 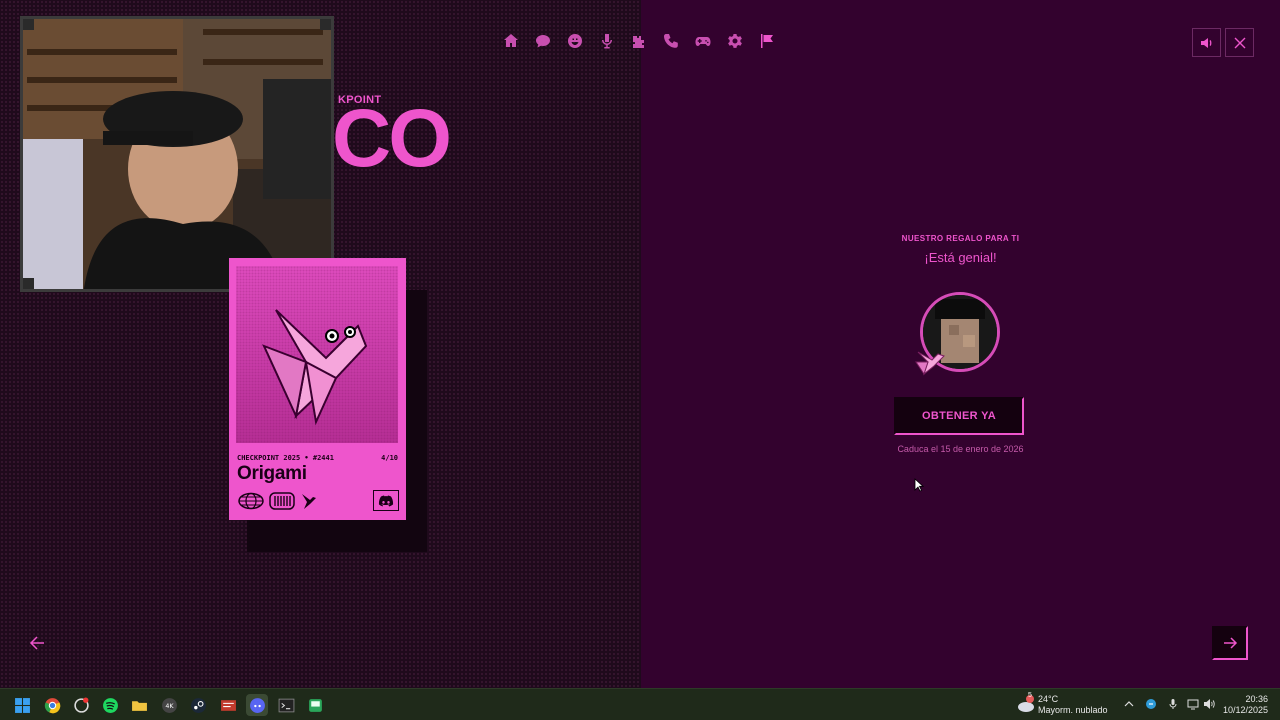 I want to click on chevron-up-icon, so click(x=1129, y=704).